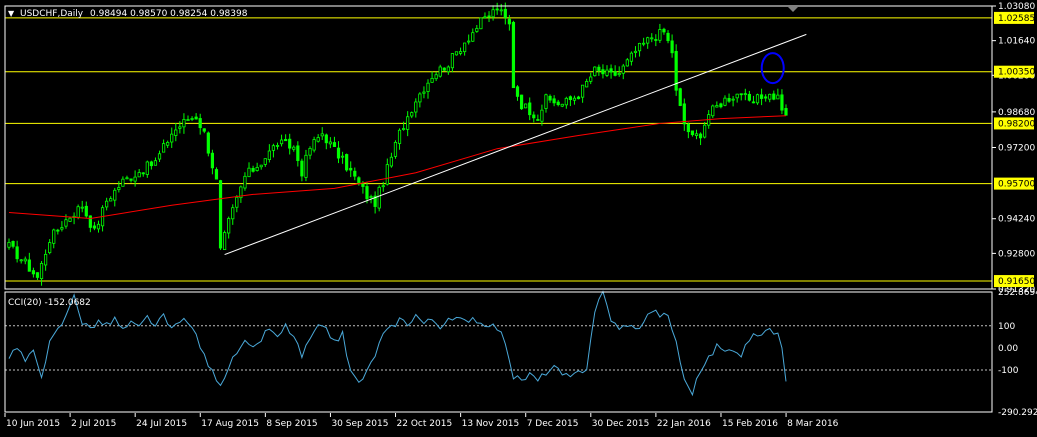 The image size is (1037, 437). Describe the element at coordinates (621, 424) in the screenshot. I see `time-tick-label: 30 Dec 2015` at that location.